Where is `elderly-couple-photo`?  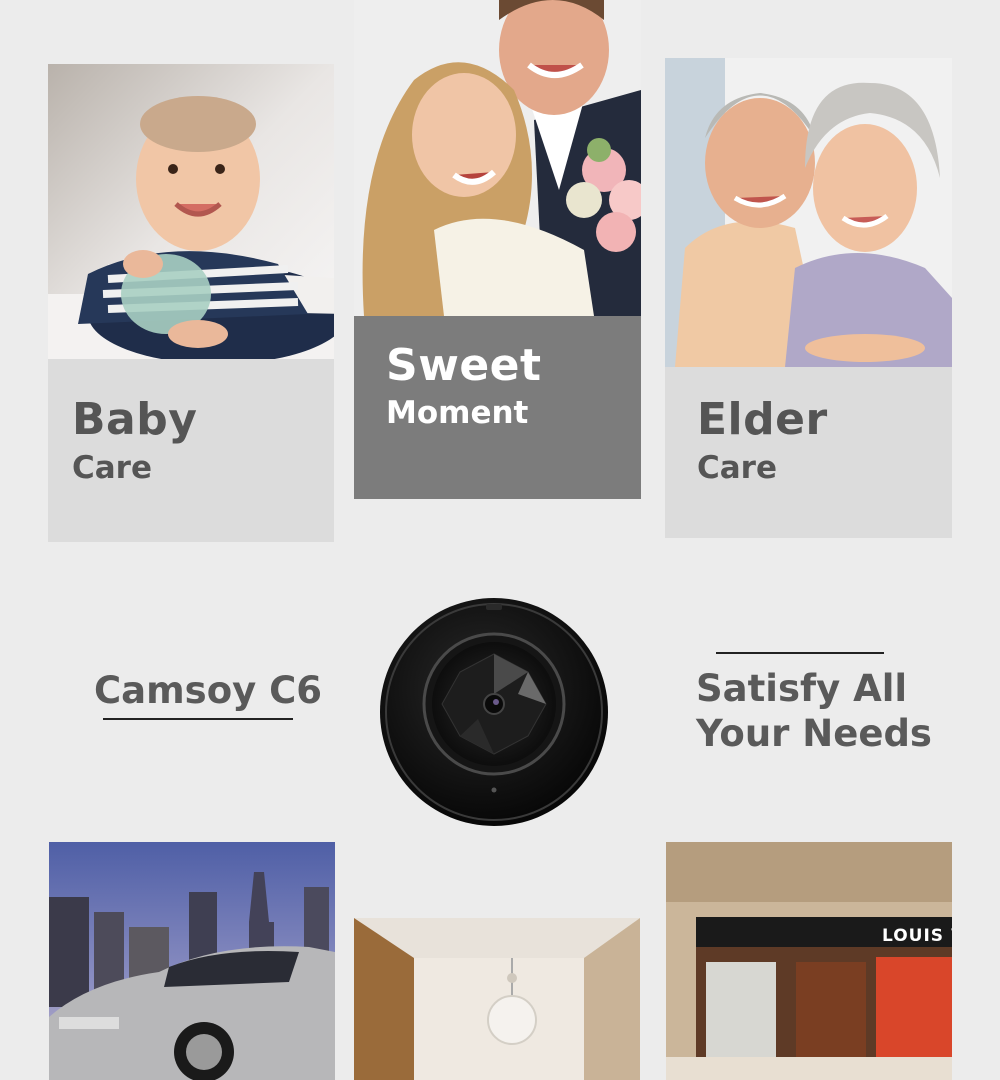 elderly-couple-photo is located at coordinates (808, 212).